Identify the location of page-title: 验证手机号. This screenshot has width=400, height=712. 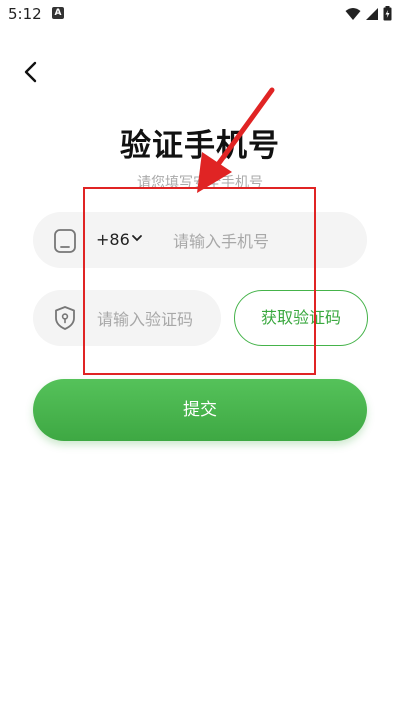
(200, 146).